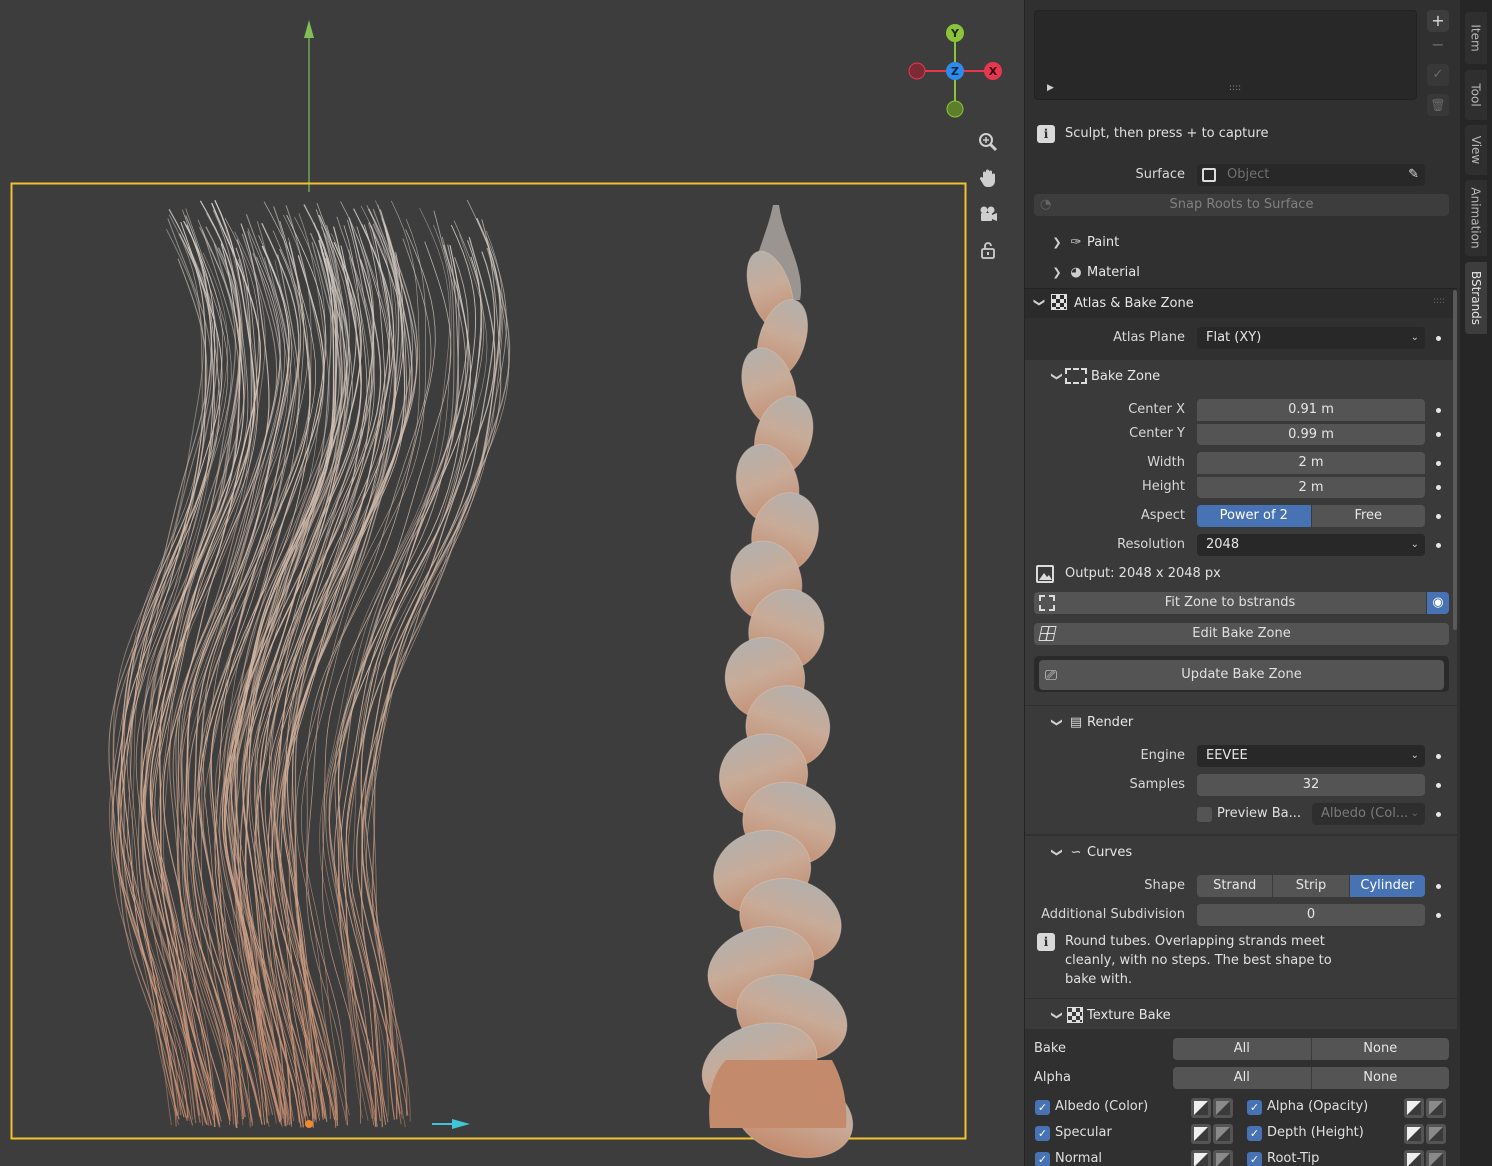  I want to click on tab-view: View, so click(1476, 150).